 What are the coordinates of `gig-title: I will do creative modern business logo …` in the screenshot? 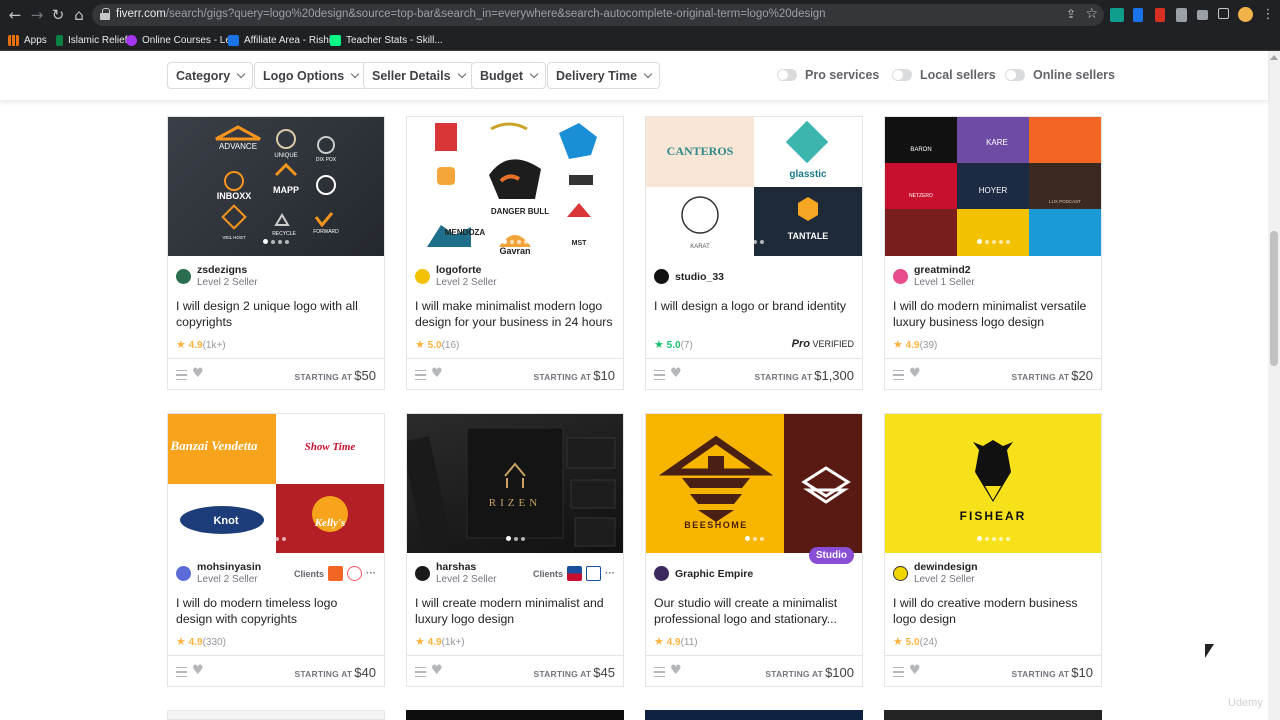 It's located at (993, 611).